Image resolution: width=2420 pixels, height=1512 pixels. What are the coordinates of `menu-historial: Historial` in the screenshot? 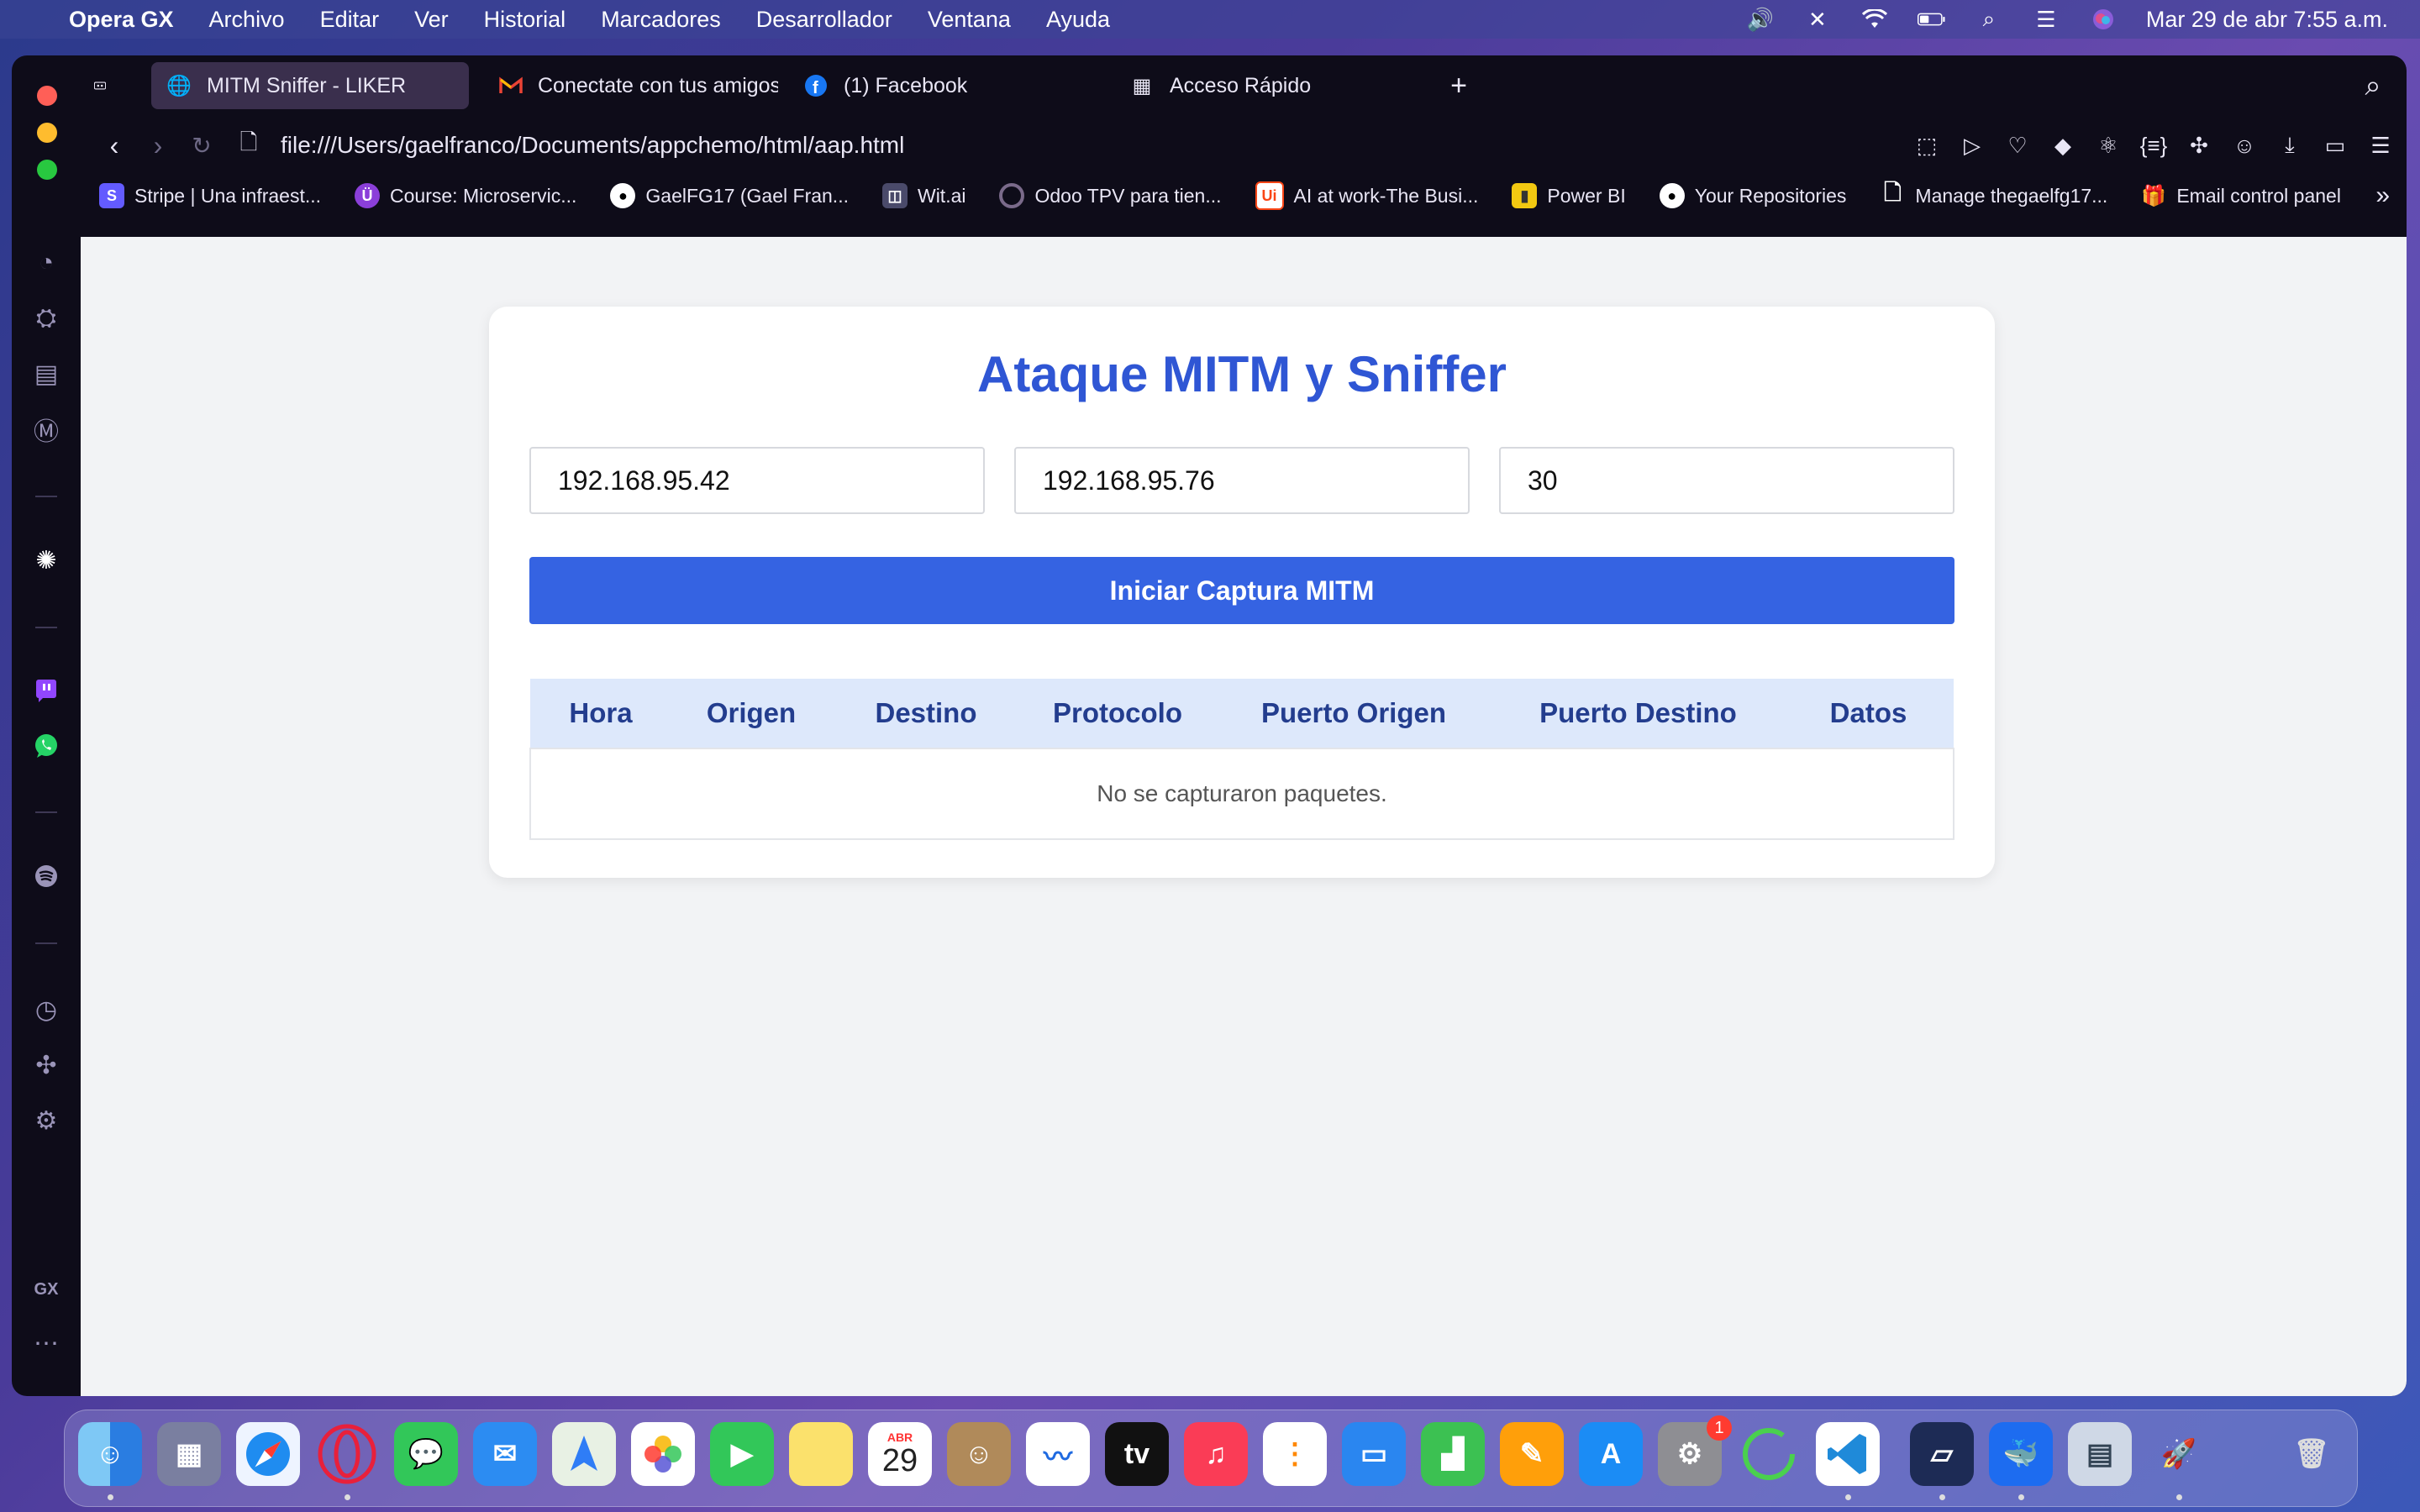 It's located at (525, 20).